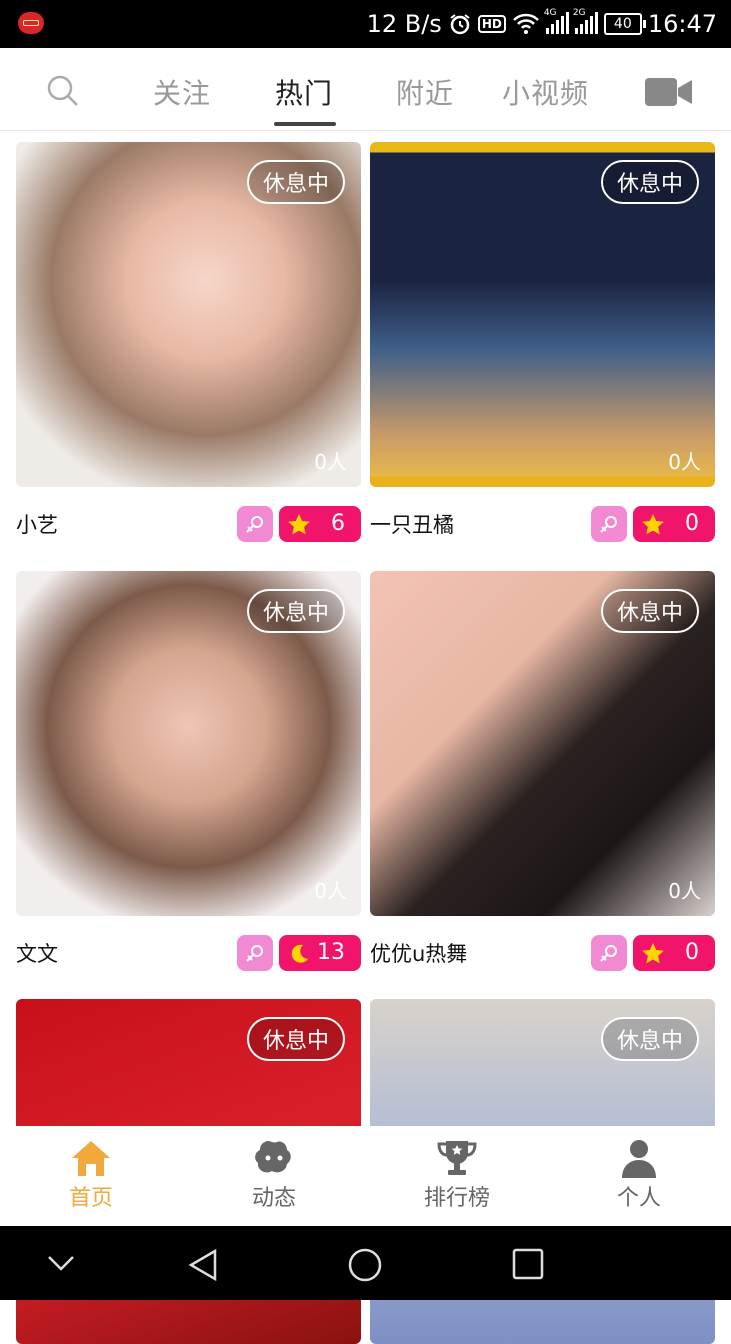 The width and height of the screenshot is (731, 1344). What do you see at coordinates (273, 1157) in the screenshot?
I see `moments-icon` at bounding box center [273, 1157].